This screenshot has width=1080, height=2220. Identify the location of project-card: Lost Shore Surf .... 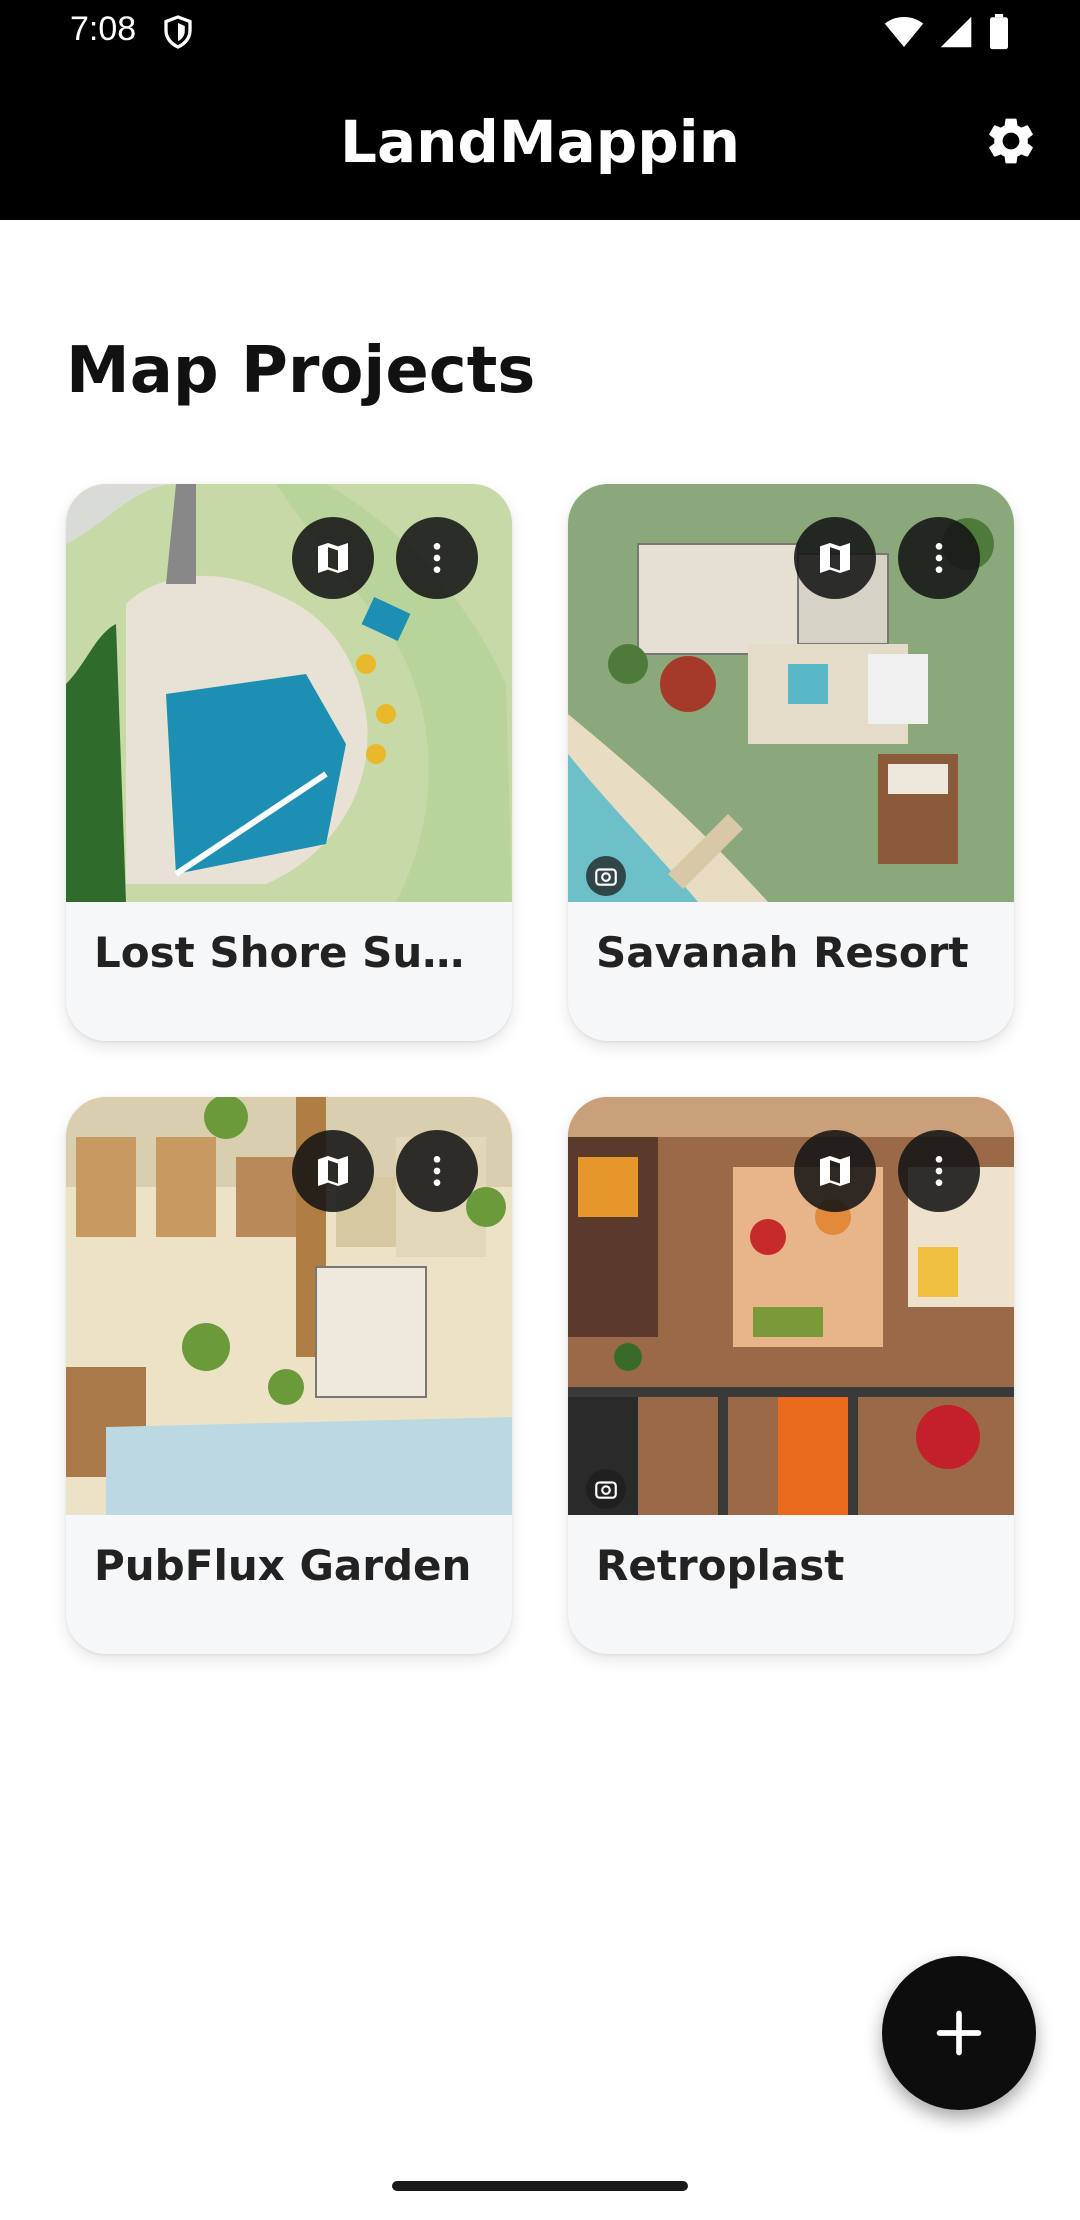
(289, 762).